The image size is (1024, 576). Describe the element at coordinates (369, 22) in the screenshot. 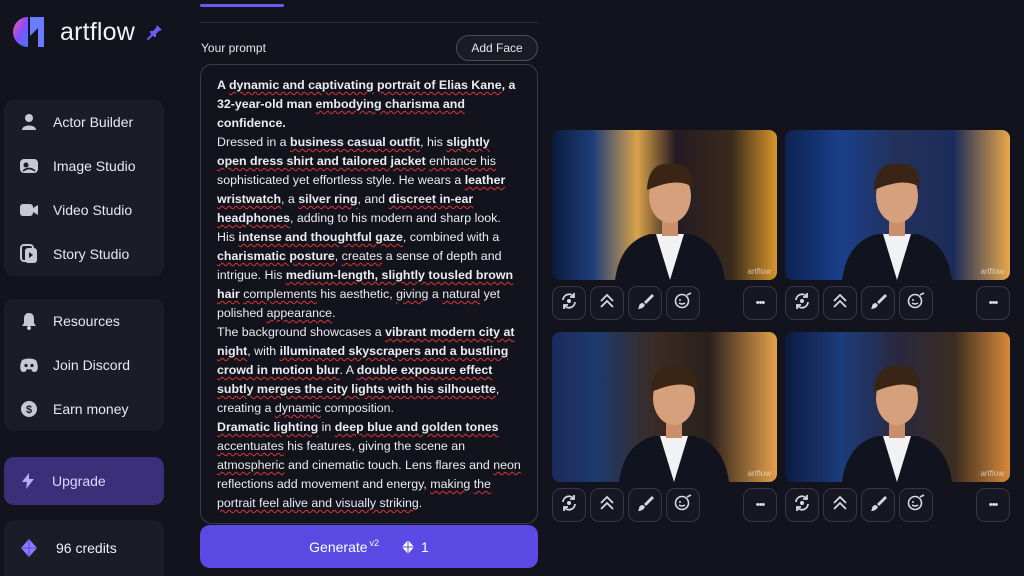

I see `divider` at that location.